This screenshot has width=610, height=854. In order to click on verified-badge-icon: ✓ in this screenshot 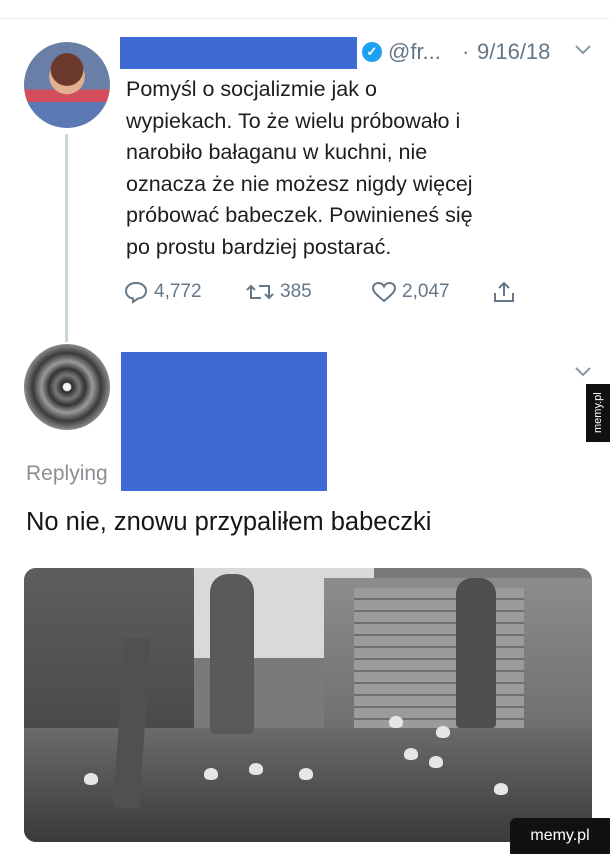, I will do `click(372, 52)`.